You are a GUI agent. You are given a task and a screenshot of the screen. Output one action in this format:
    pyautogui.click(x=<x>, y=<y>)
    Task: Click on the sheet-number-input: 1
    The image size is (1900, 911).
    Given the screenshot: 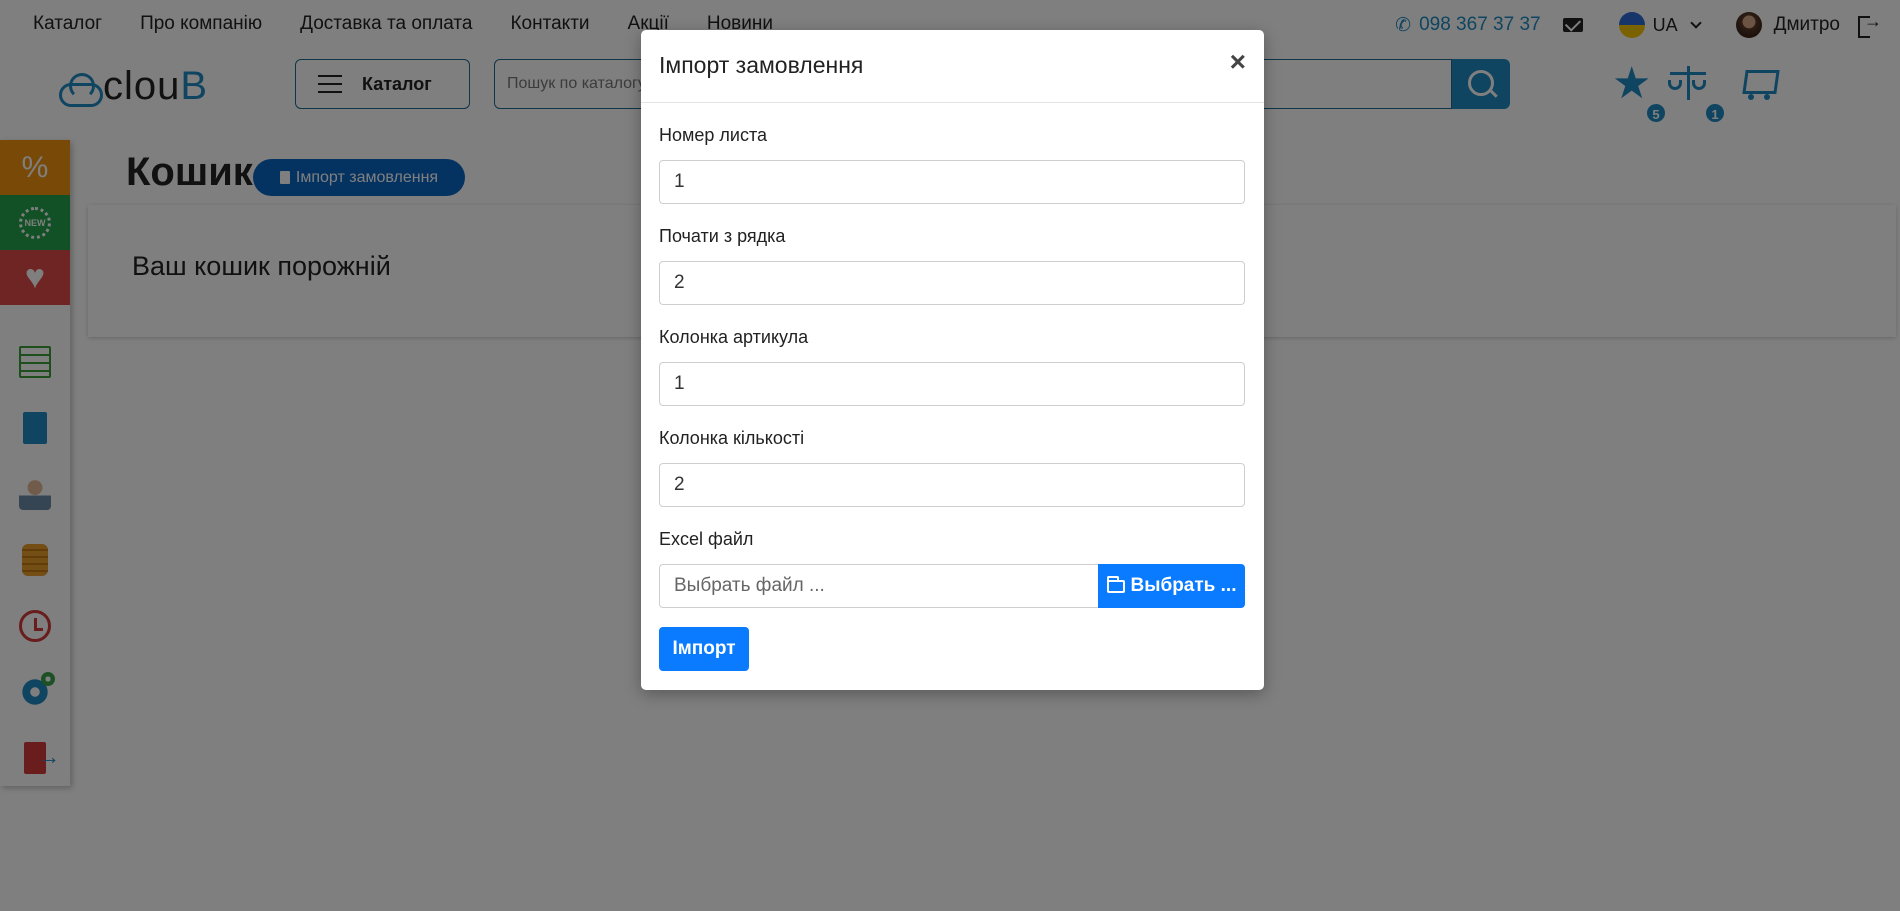 What is the action you would take?
    pyautogui.click(x=952, y=182)
    